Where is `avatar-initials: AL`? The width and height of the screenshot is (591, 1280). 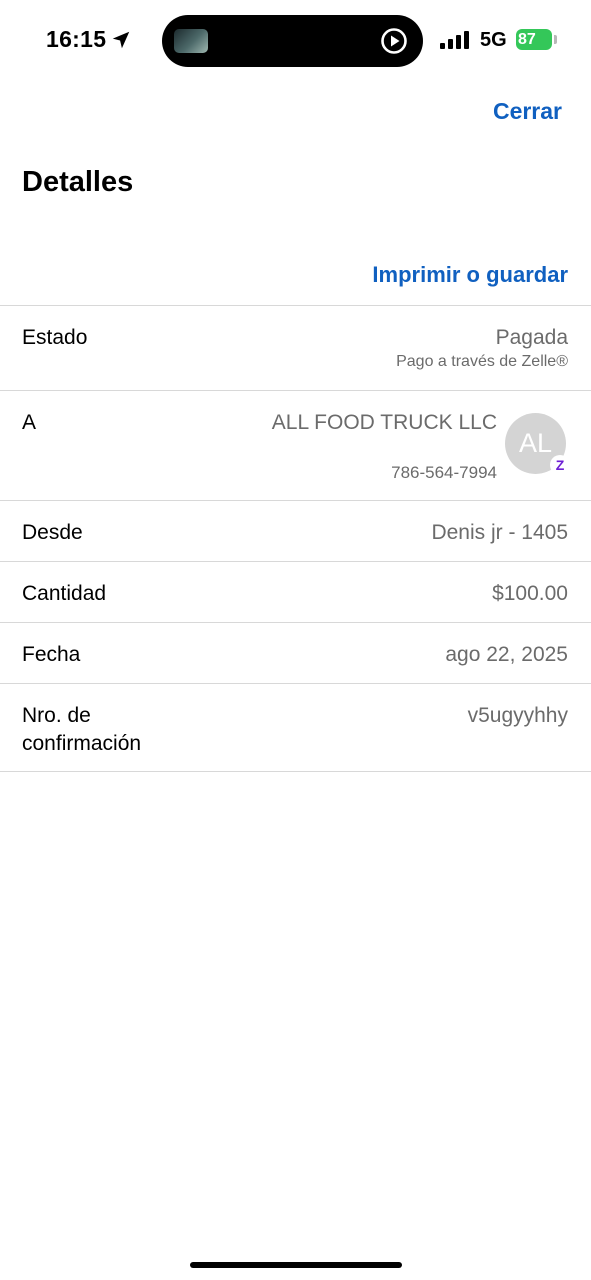
avatar-initials: AL is located at coordinates (535, 443).